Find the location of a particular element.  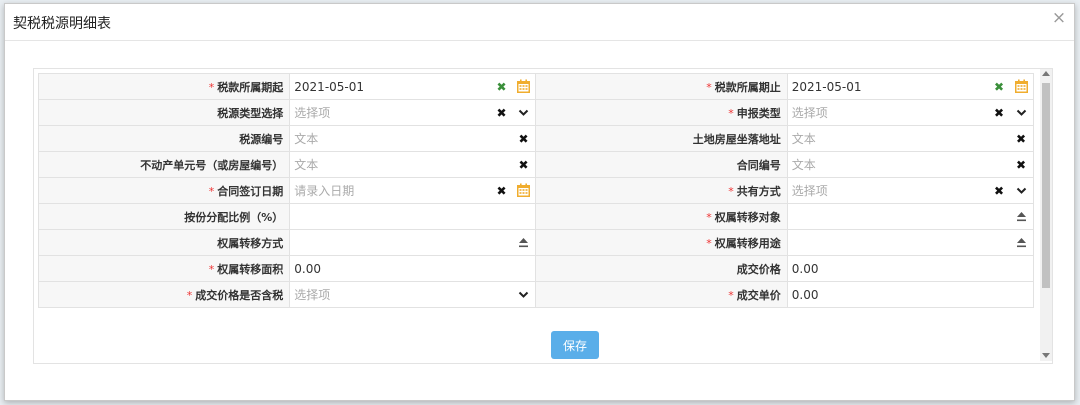

field-label-text: 权属转移用途 is located at coordinates (747, 243).